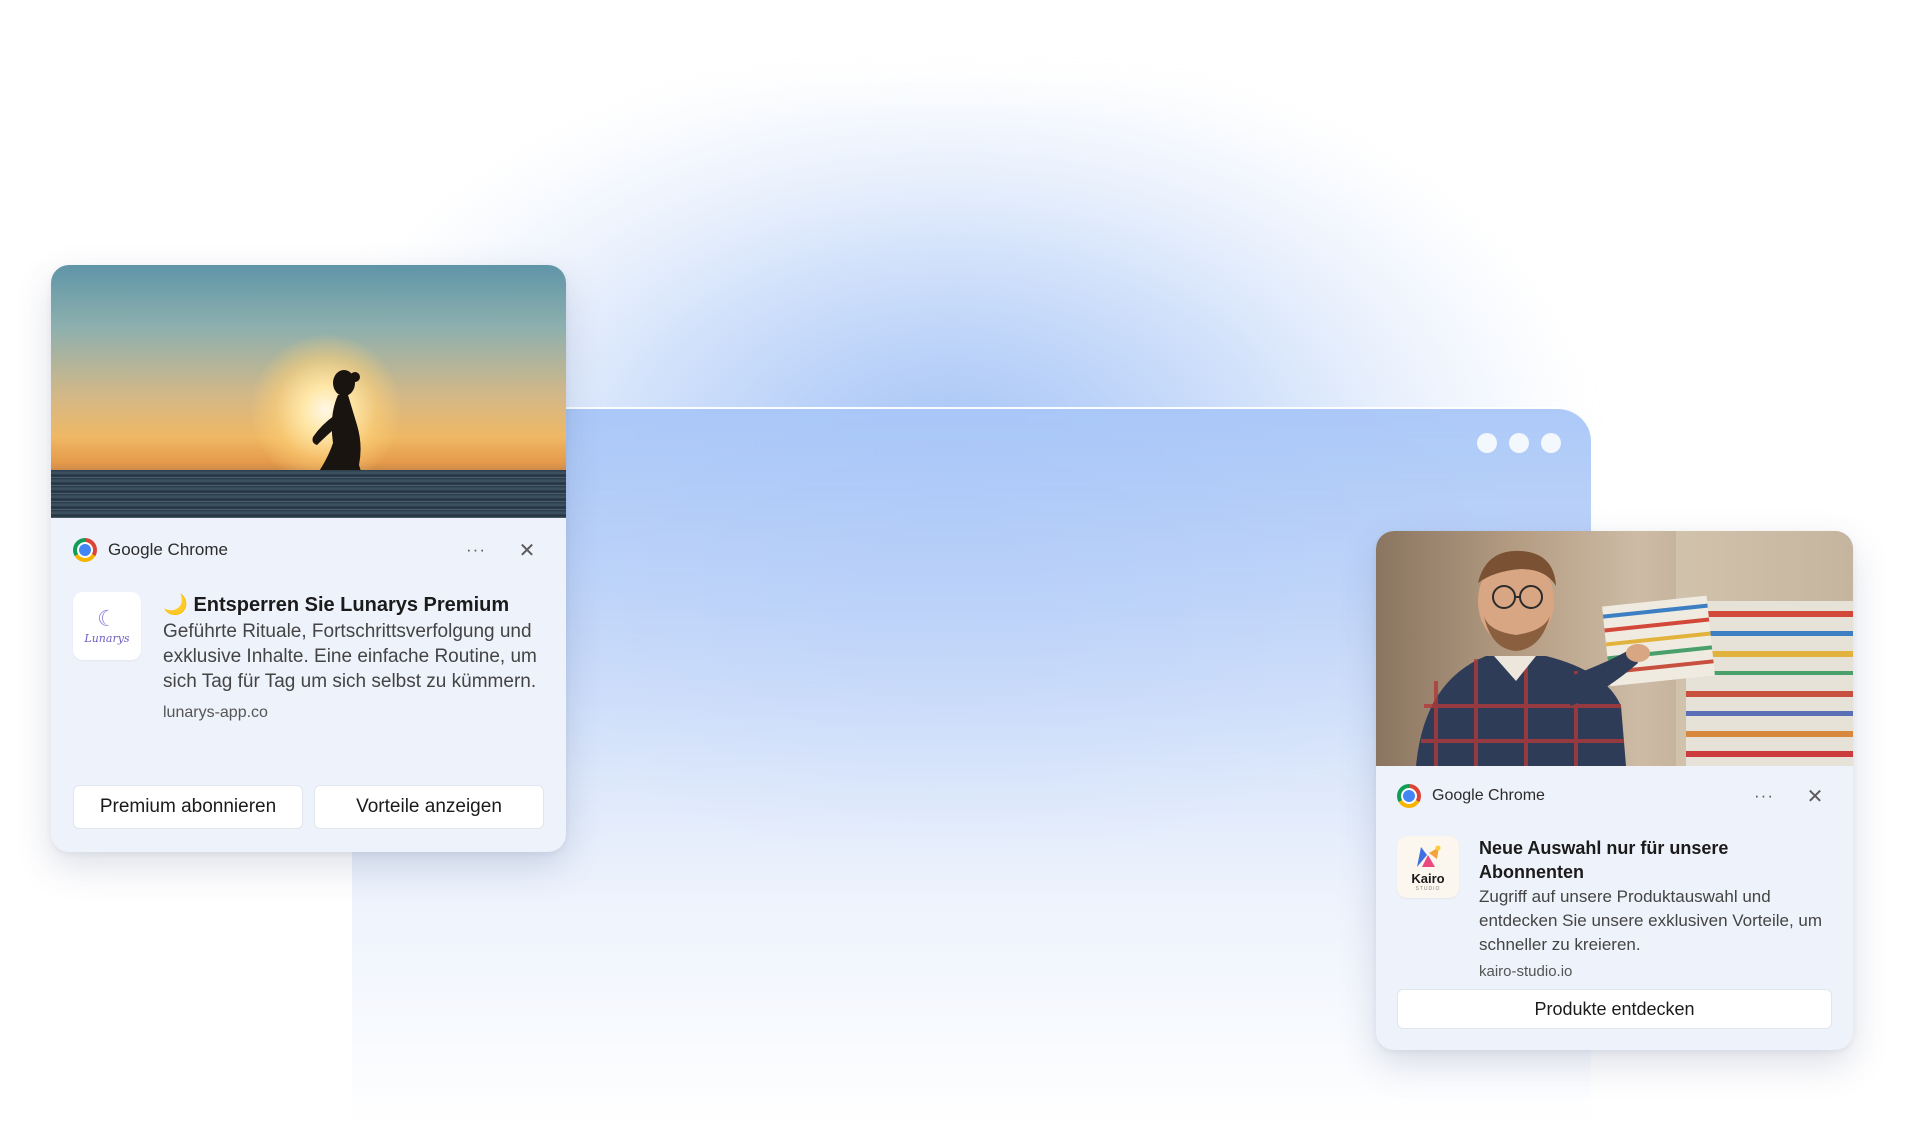  I want to click on discover-products-button: Produkte entdecken, so click(1614, 1009).